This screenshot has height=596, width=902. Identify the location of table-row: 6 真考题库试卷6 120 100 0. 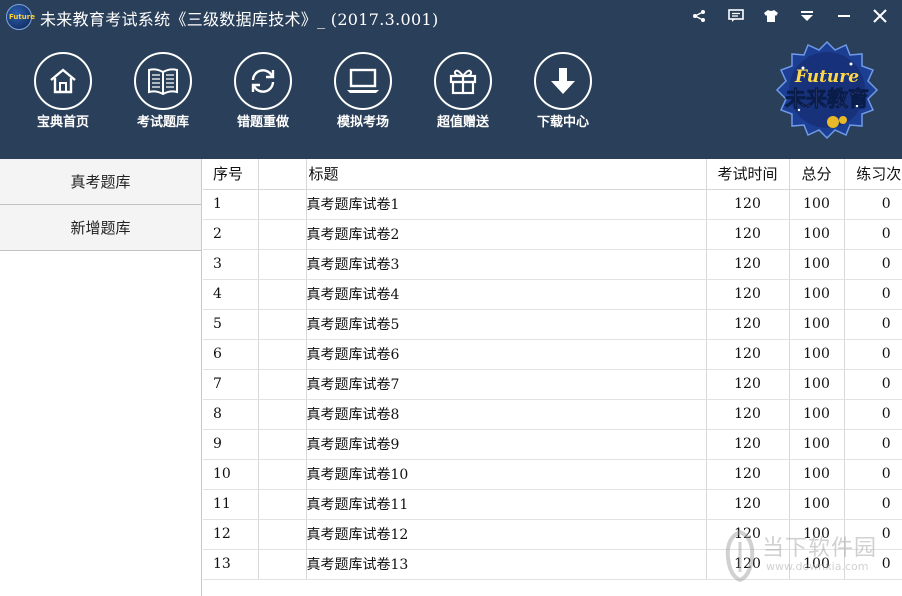
(552, 354).